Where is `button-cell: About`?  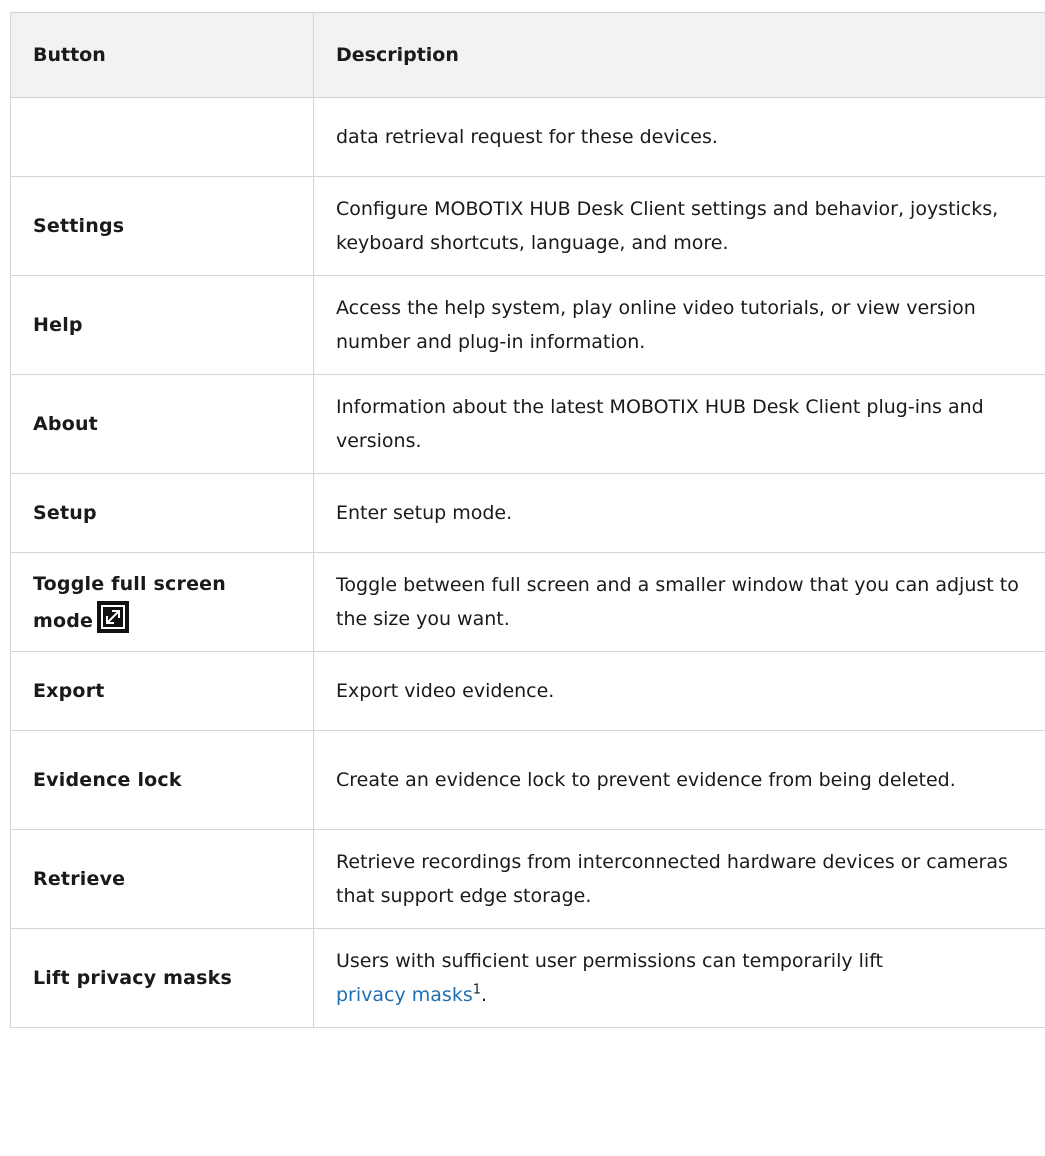 button-cell: About is located at coordinates (162, 424).